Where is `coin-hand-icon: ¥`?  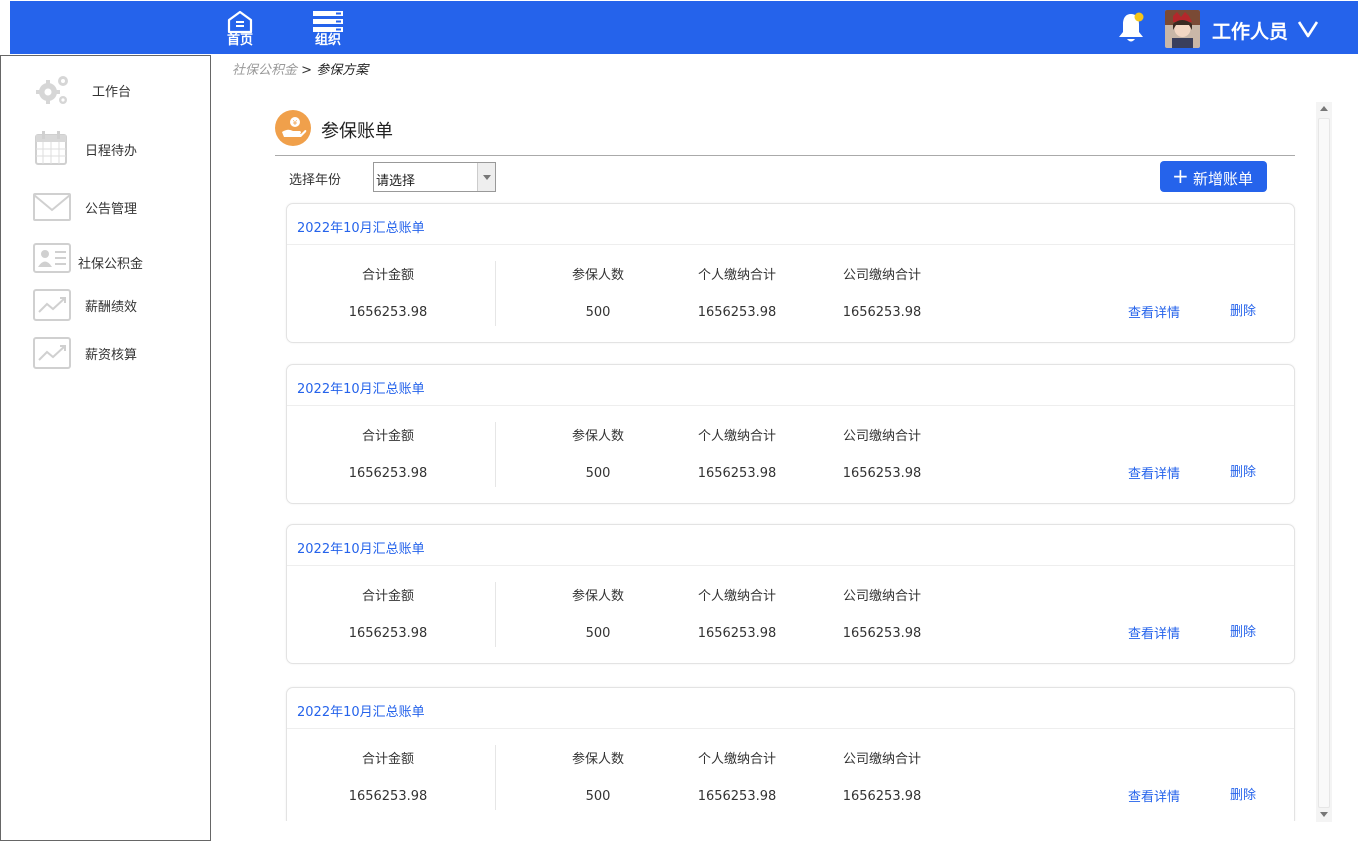 coin-hand-icon: ¥ is located at coordinates (294, 127).